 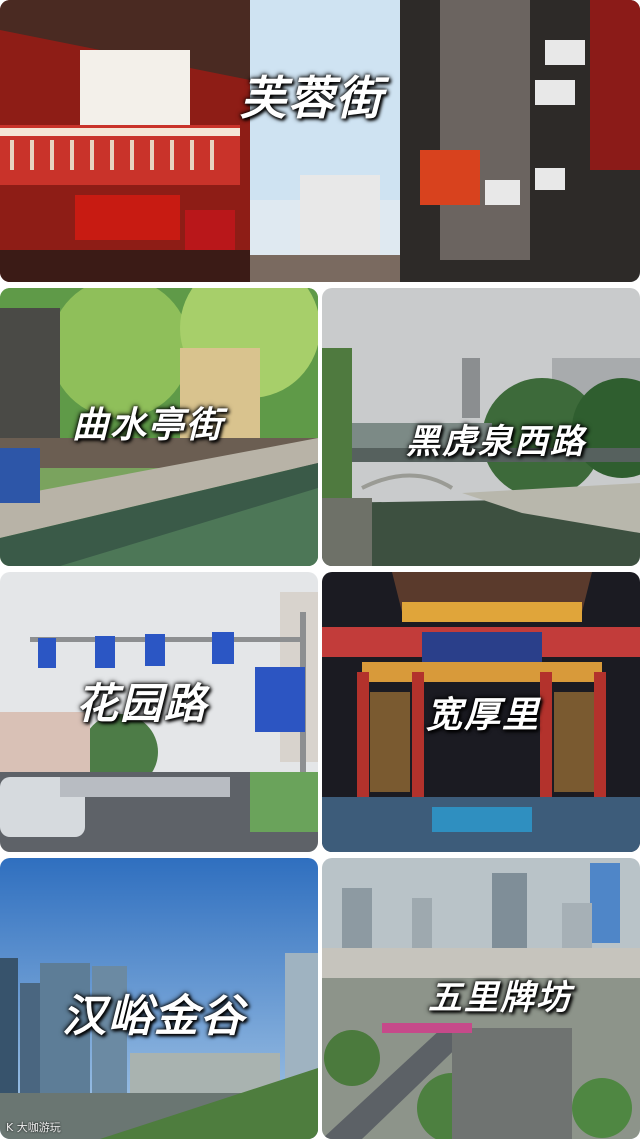 What do you see at coordinates (496, 442) in the screenshot?
I see `caption-heihuquan-west-road: 黑虎泉西路` at bounding box center [496, 442].